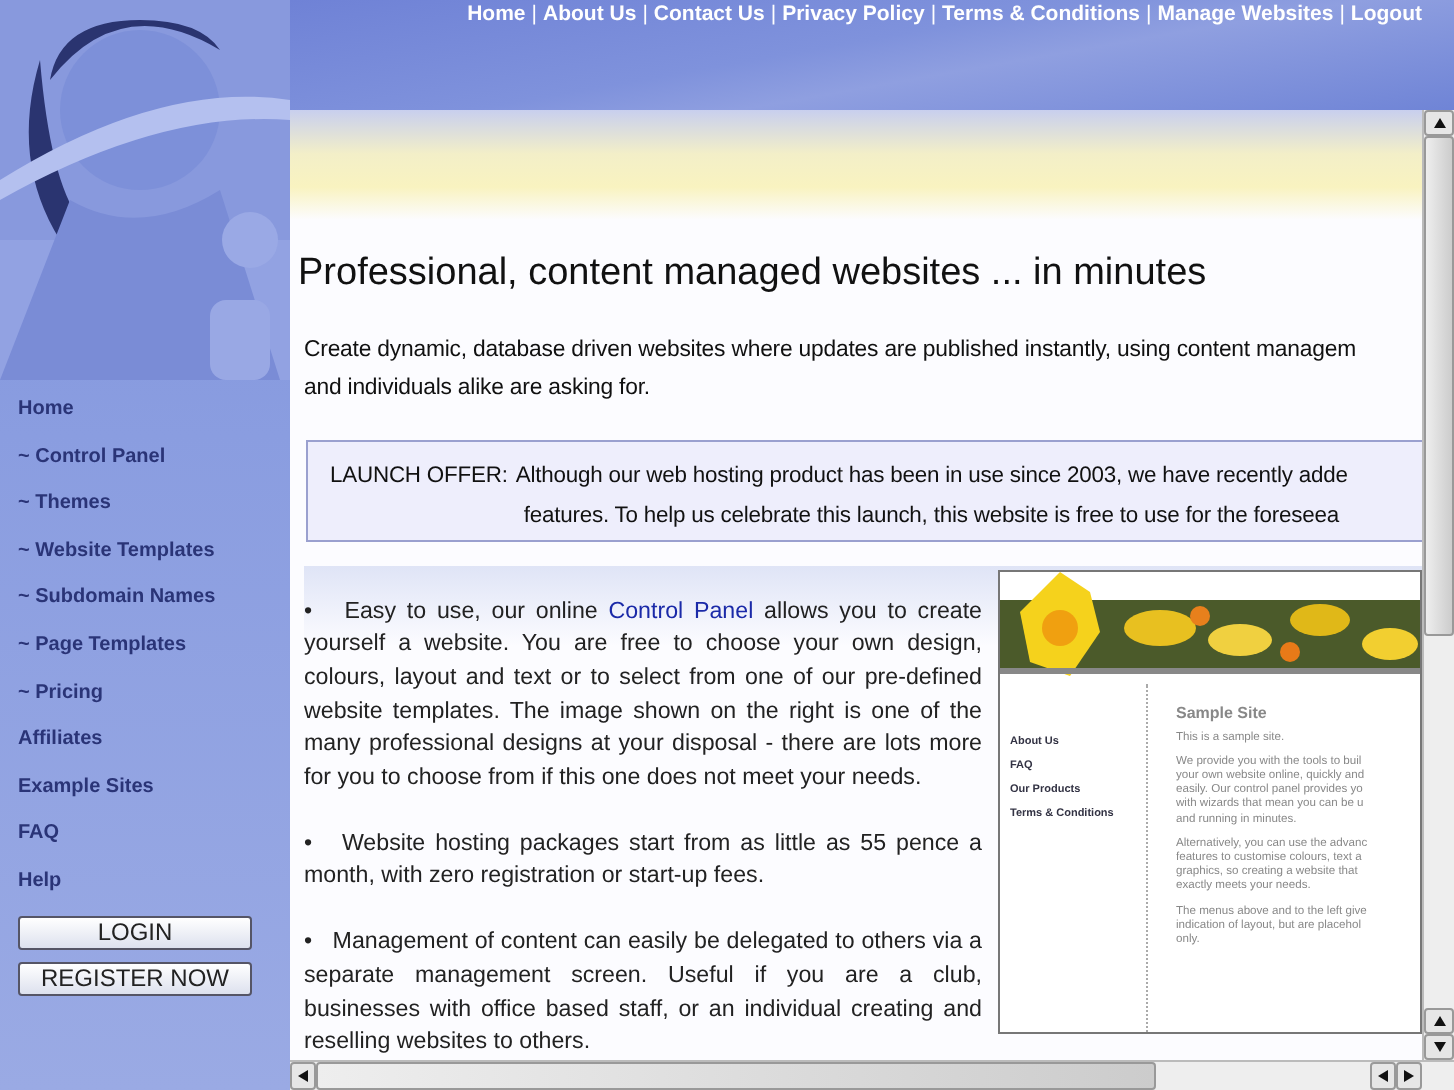 This screenshot has width=1454, height=1090. Describe the element at coordinates (681, 610) in the screenshot. I see `control-panel-link: Control Panel` at that location.